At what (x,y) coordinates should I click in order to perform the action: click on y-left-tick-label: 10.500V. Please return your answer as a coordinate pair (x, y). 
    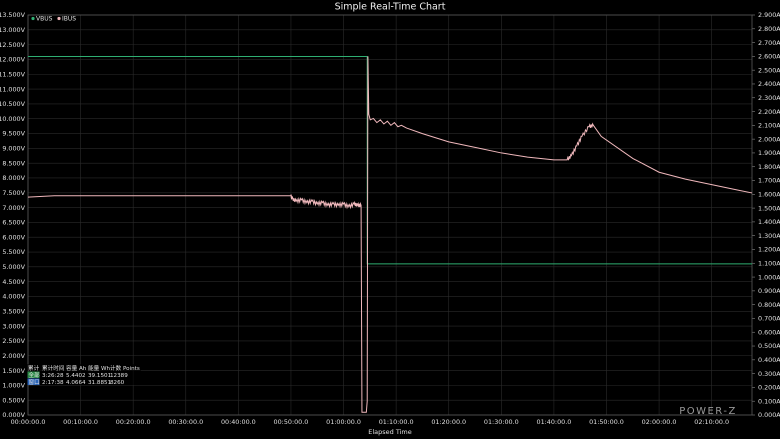
    Looking at the image, I should click on (13, 104).